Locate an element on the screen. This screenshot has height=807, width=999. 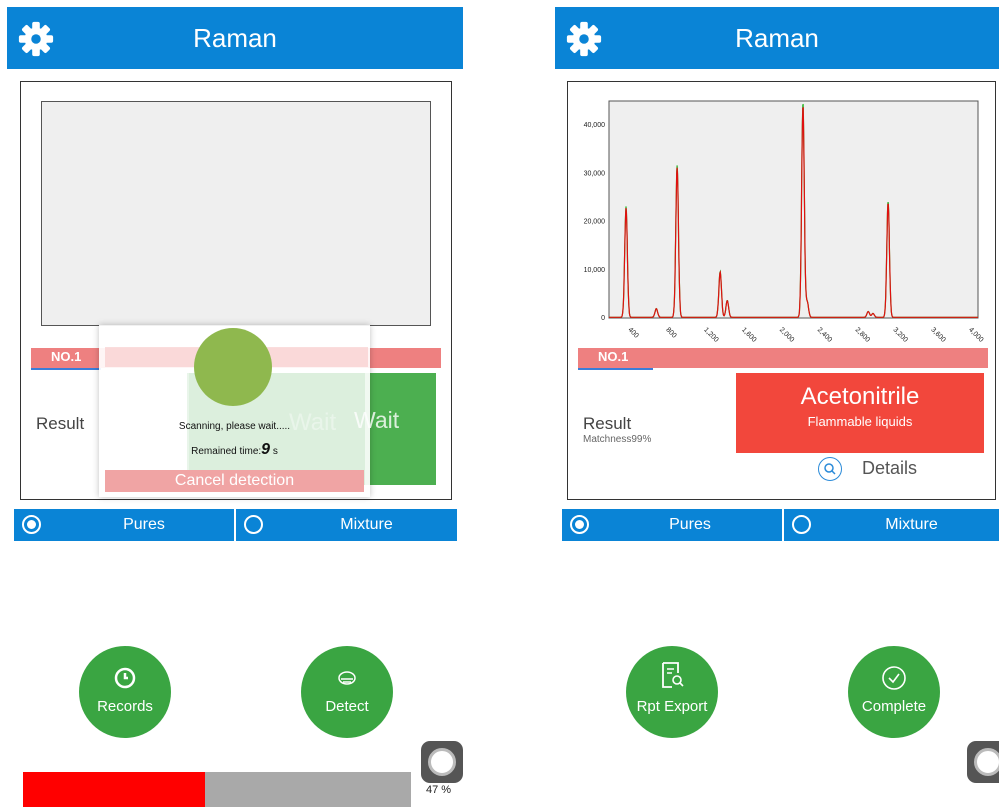
matchness-text: Matchness99% is located at coordinates (617, 439).